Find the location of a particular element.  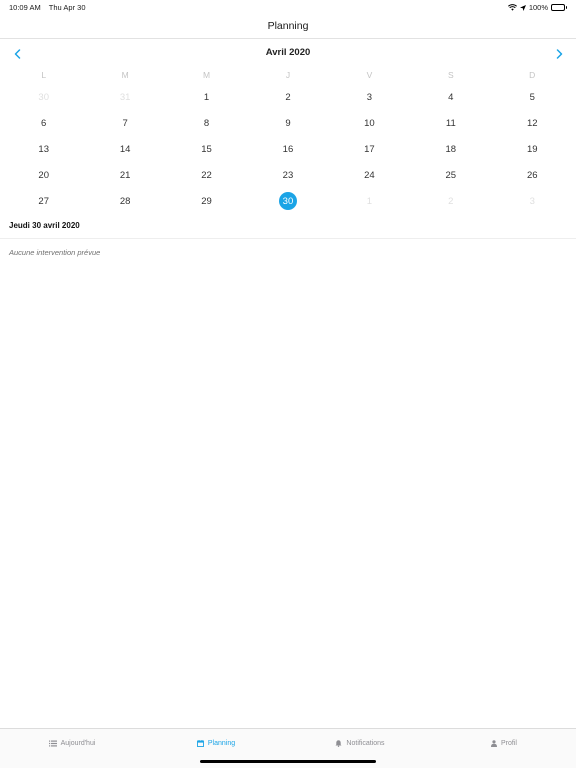

status-bar-right: 100% is located at coordinates (537, 7).